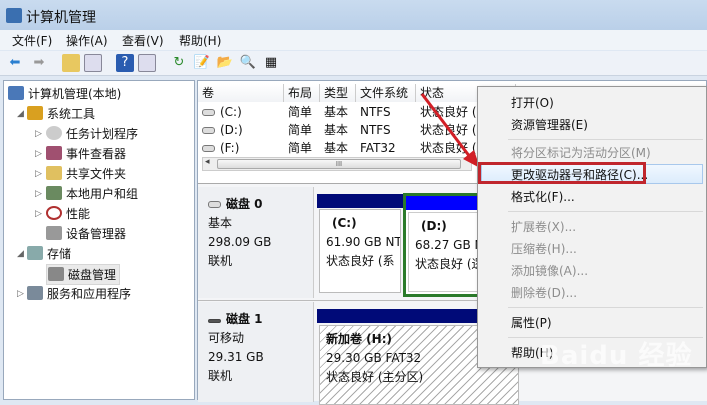 This screenshot has width=707, height=405. What do you see at coordinates (532, 102) in the screenshot?
I see `menu-item-open: 打开(O)` at bounding box center [532, 102].